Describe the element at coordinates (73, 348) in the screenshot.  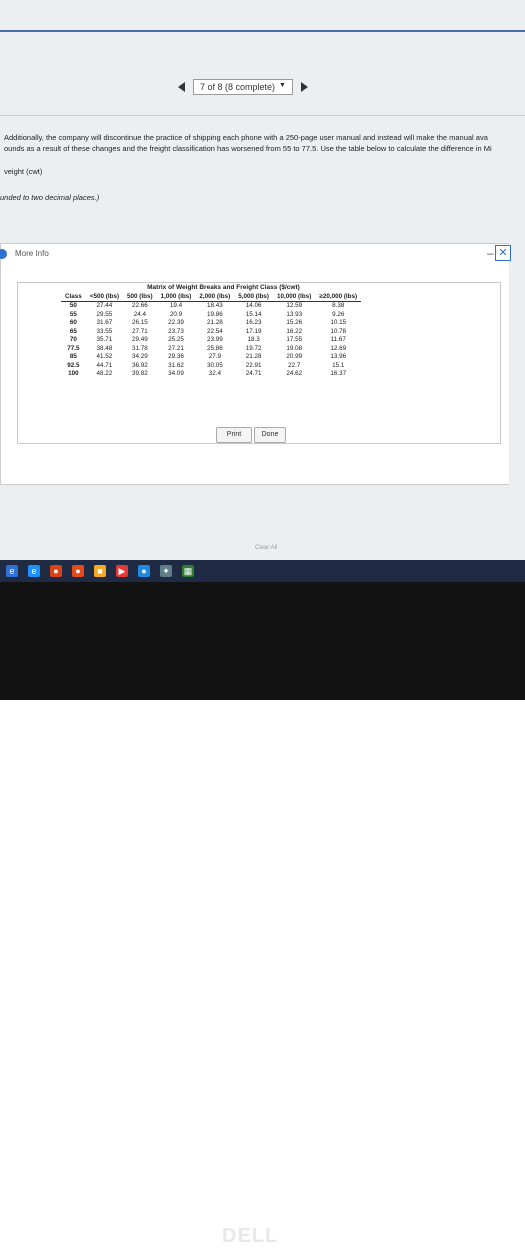
I see `class-cell: 77.5` at that location.